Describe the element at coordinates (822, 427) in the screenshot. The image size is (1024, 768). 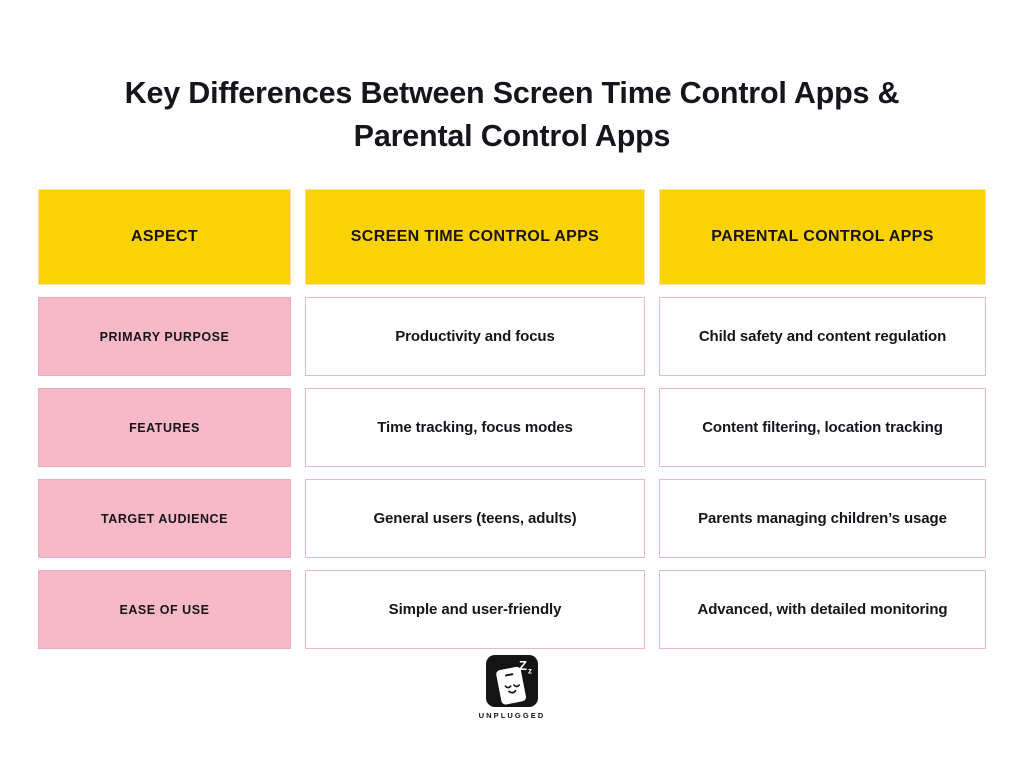
I see `table-cell-parental: Content filtering, location tracking` at that location.